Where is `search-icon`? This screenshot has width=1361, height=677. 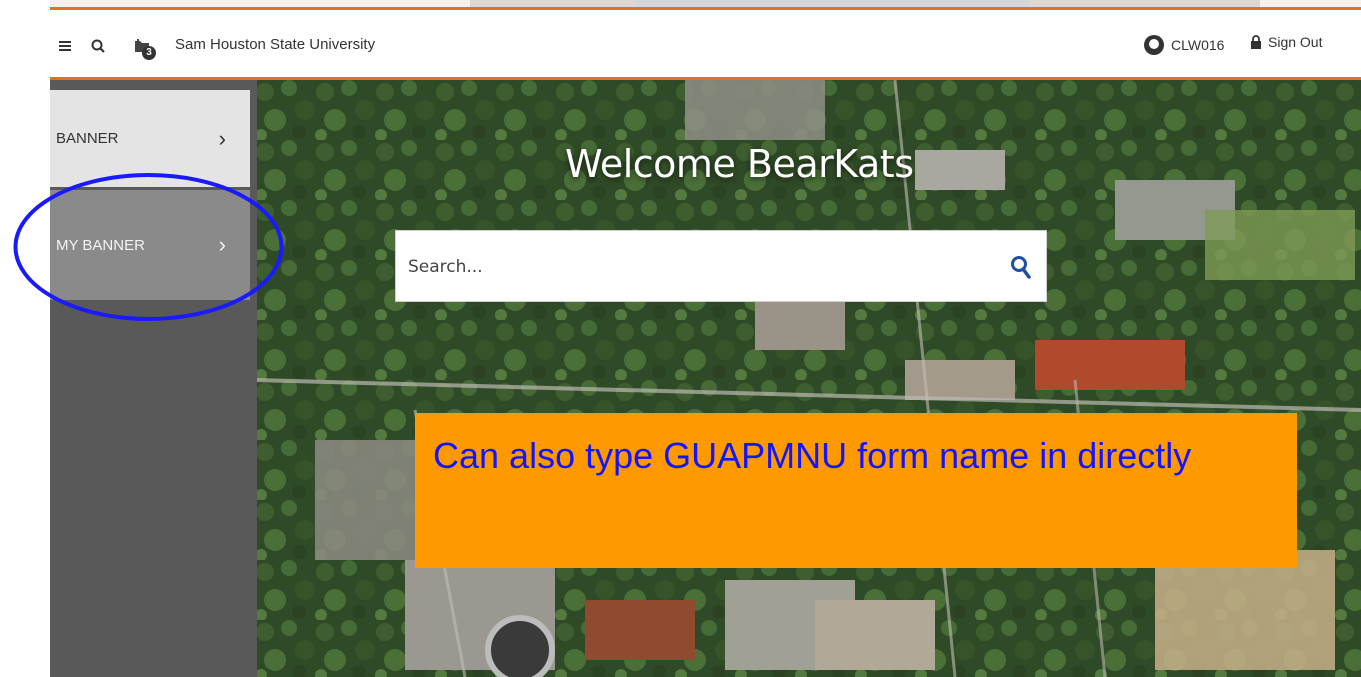 search-icon is located at coordinates (98, 46).